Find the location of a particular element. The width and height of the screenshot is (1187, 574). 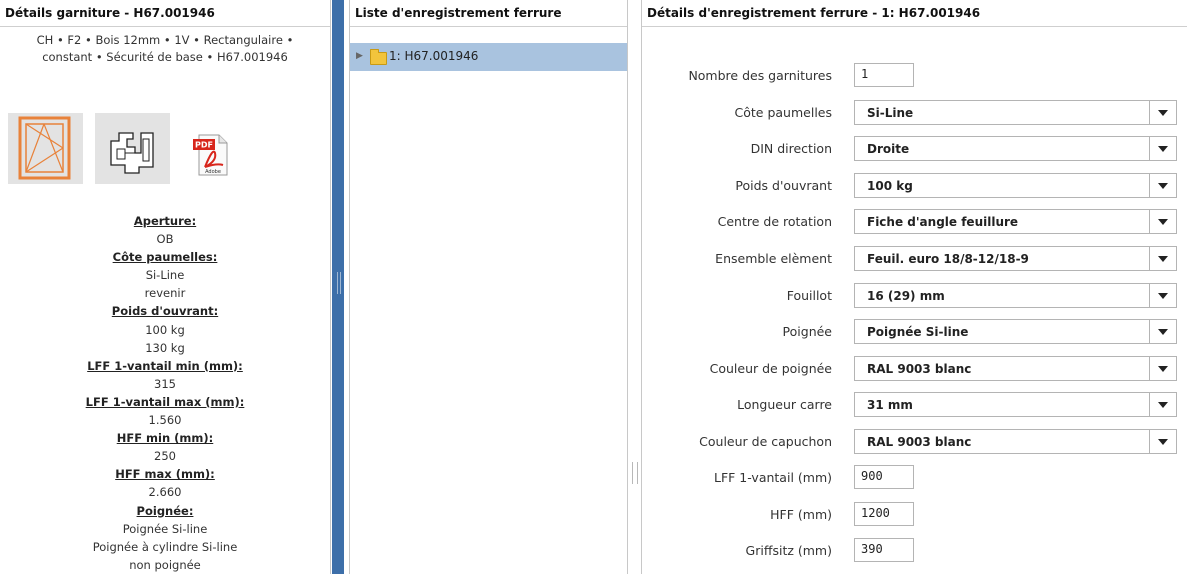

panel-splitter is located at coordinates (338, 287).